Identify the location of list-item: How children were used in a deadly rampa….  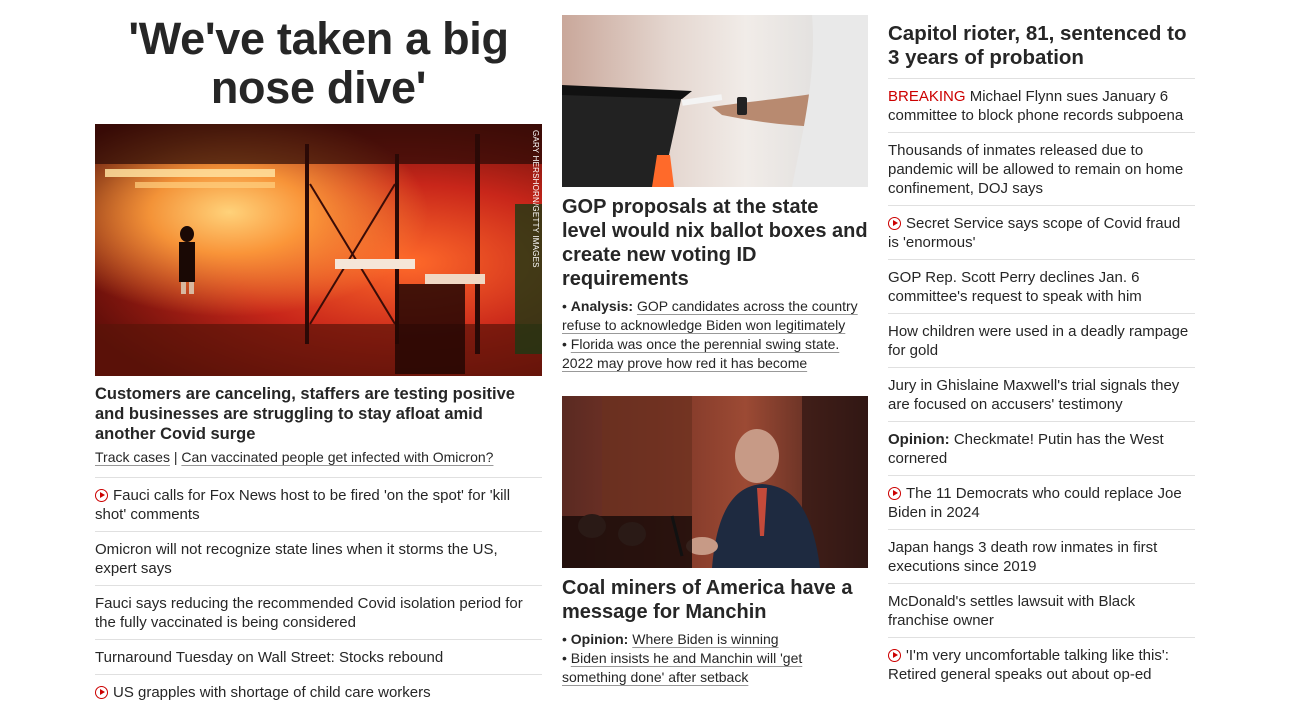
(1041, 340).